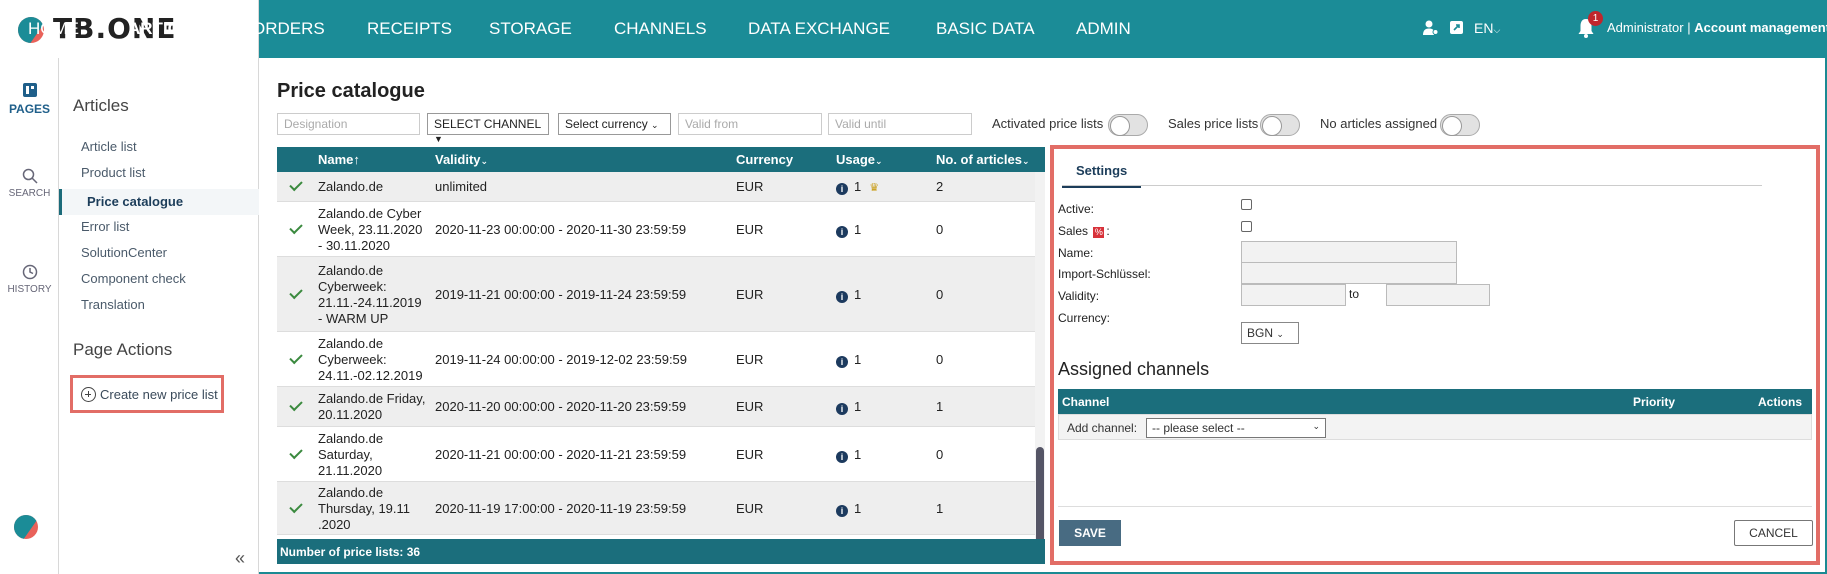  Describe the element at coordinates (1460, 125) in the screenshot. I see `no-articles-toggle` at that location.